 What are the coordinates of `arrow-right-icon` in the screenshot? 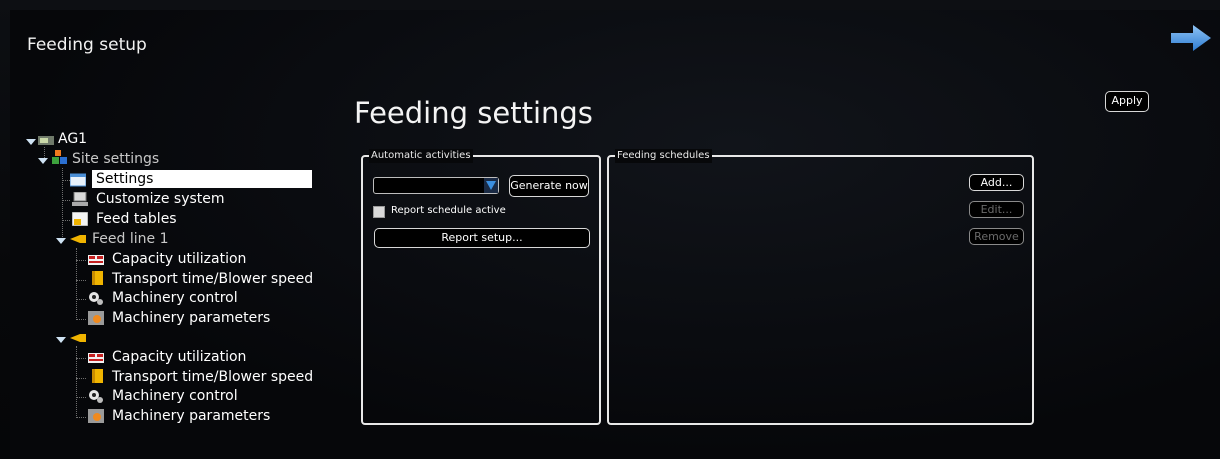 It's located at (1191, 38).